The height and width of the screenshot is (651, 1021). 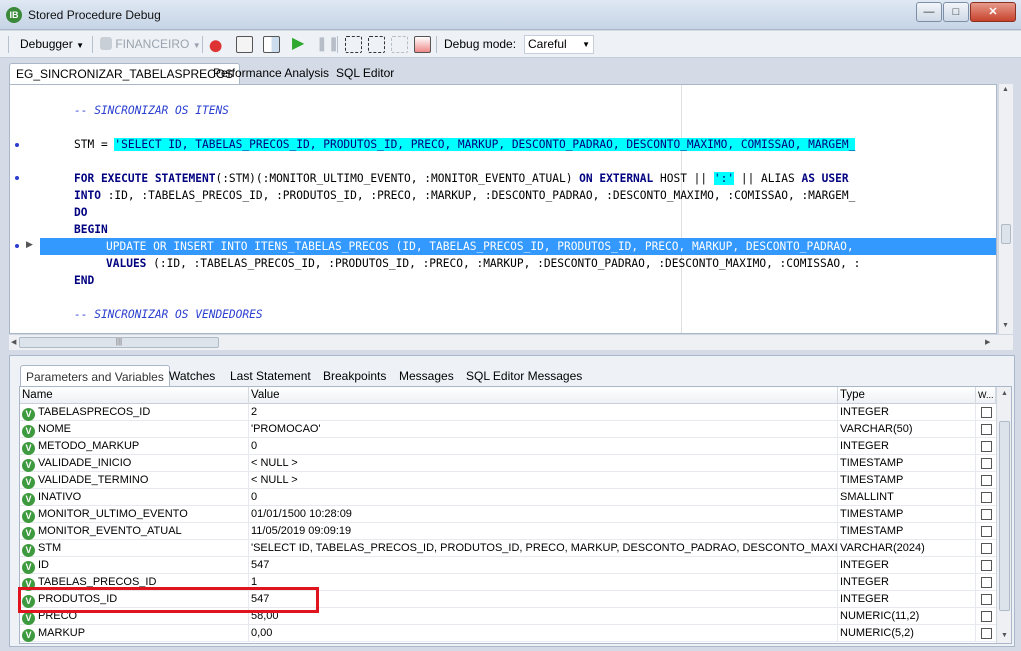 I want to click on pause-icon: ❚❚, so click(x=327, y=44).